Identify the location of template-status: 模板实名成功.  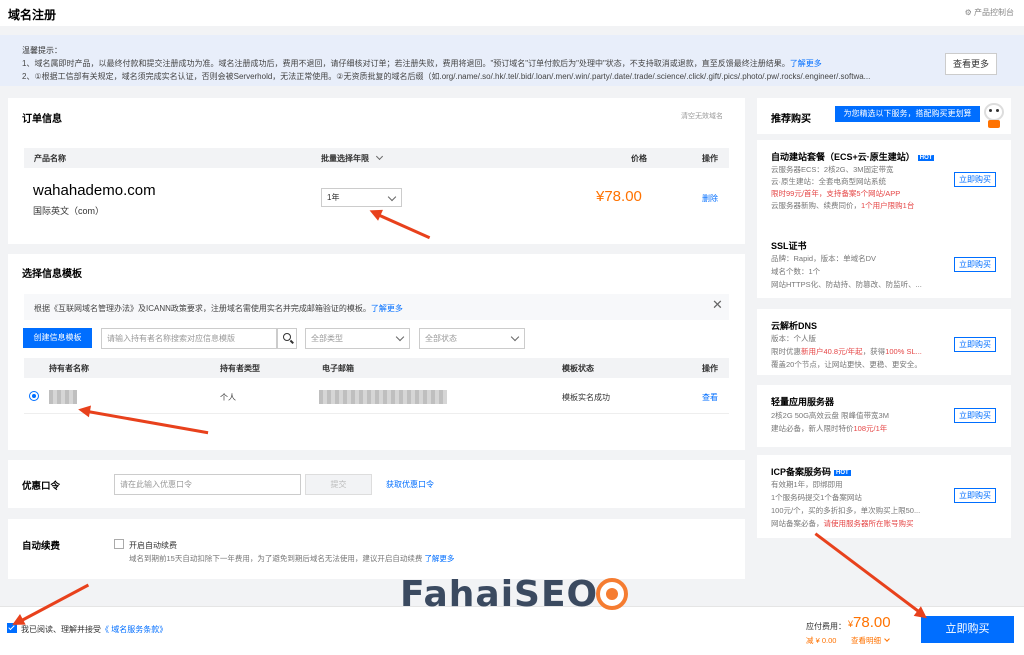
(586, 397).